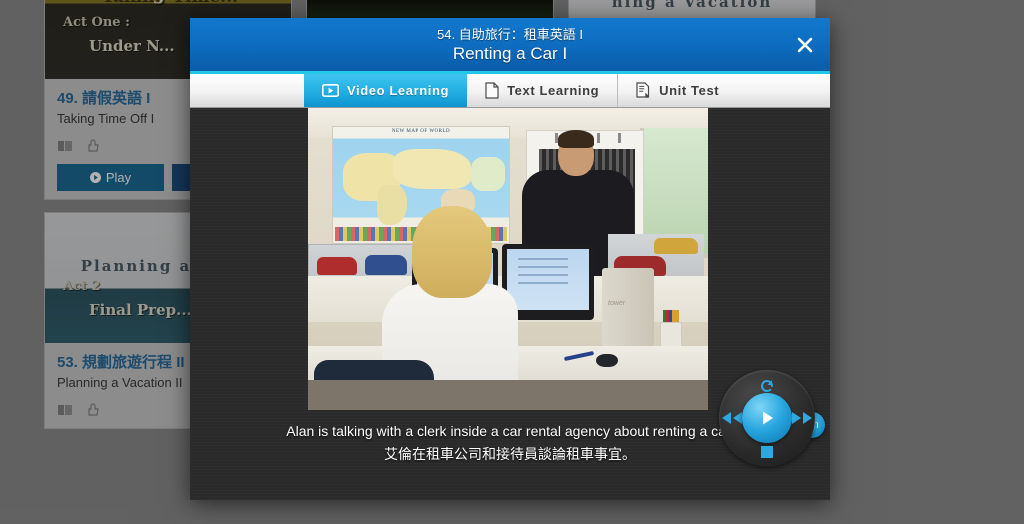 This screenshot has width=1024, height=524. Describe the element at coordinates (607, 360) in the screenshot. I see `mouse` at that location.